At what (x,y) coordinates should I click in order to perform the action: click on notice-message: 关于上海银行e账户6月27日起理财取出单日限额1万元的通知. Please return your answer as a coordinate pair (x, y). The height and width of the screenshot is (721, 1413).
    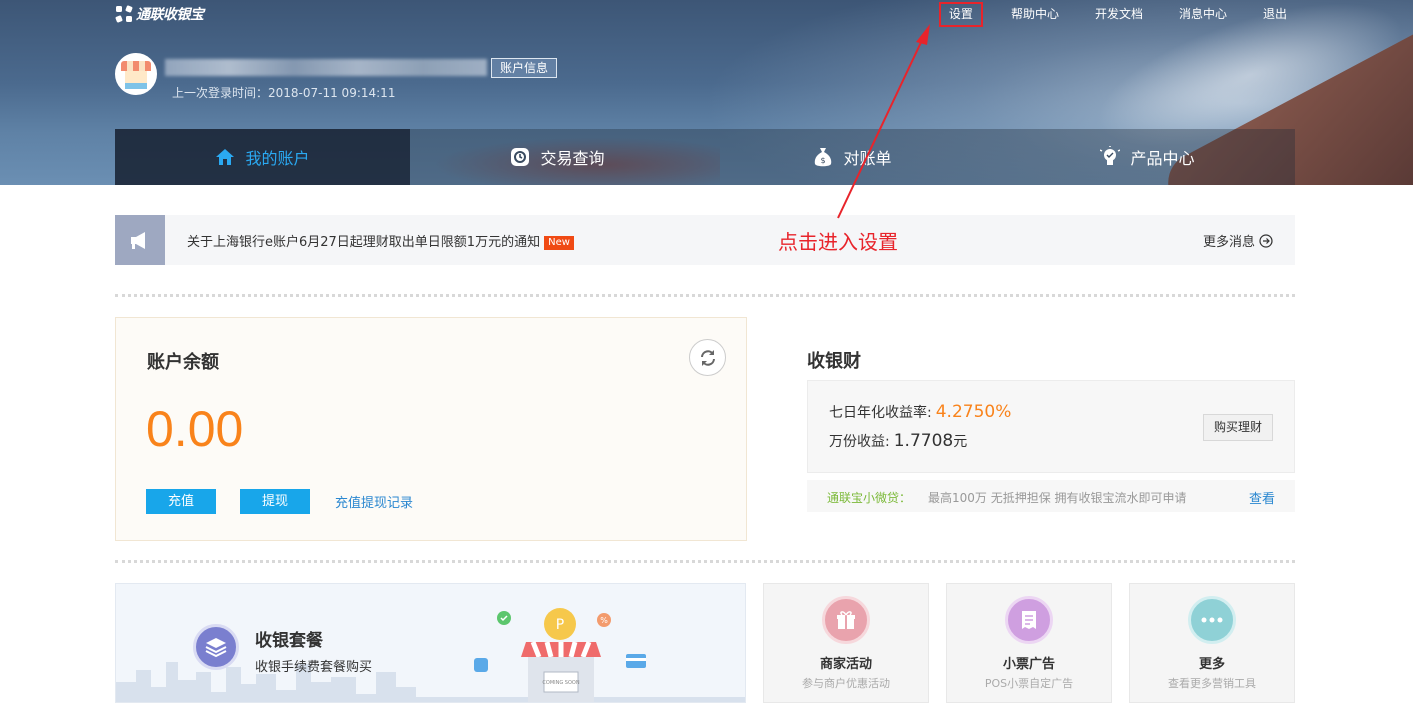
    Looking at the image, I should click on (364, 242).